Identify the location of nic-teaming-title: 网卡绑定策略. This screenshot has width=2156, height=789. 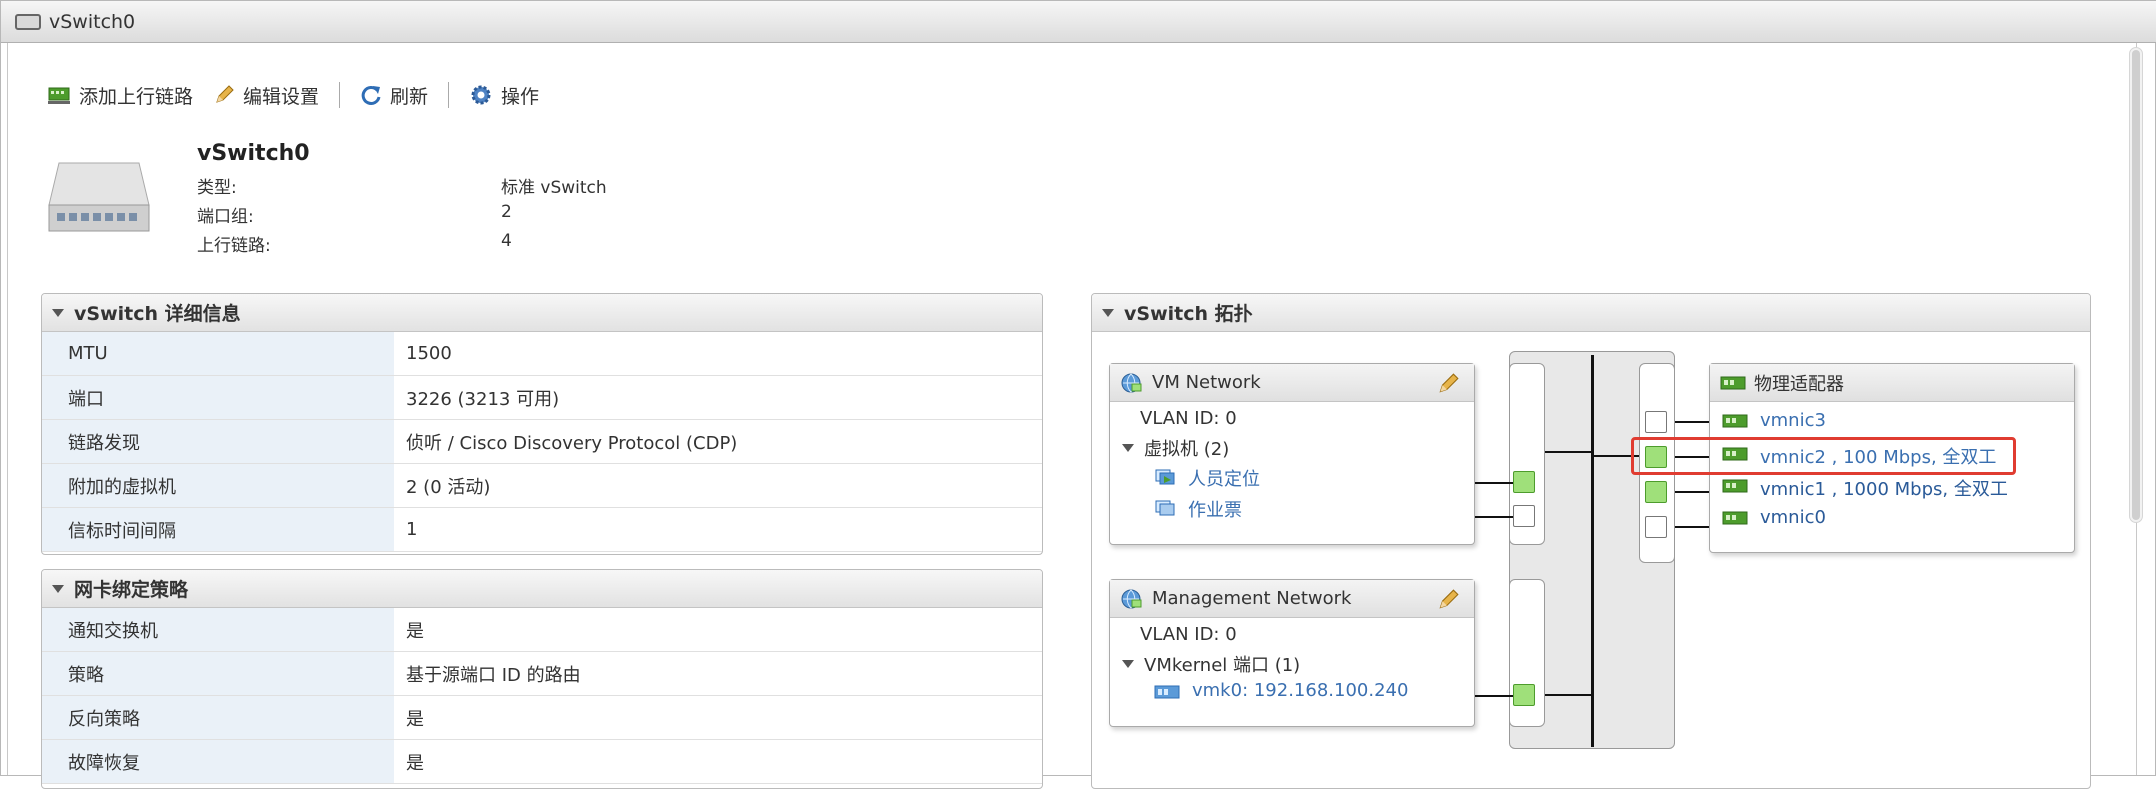
(131, 590).